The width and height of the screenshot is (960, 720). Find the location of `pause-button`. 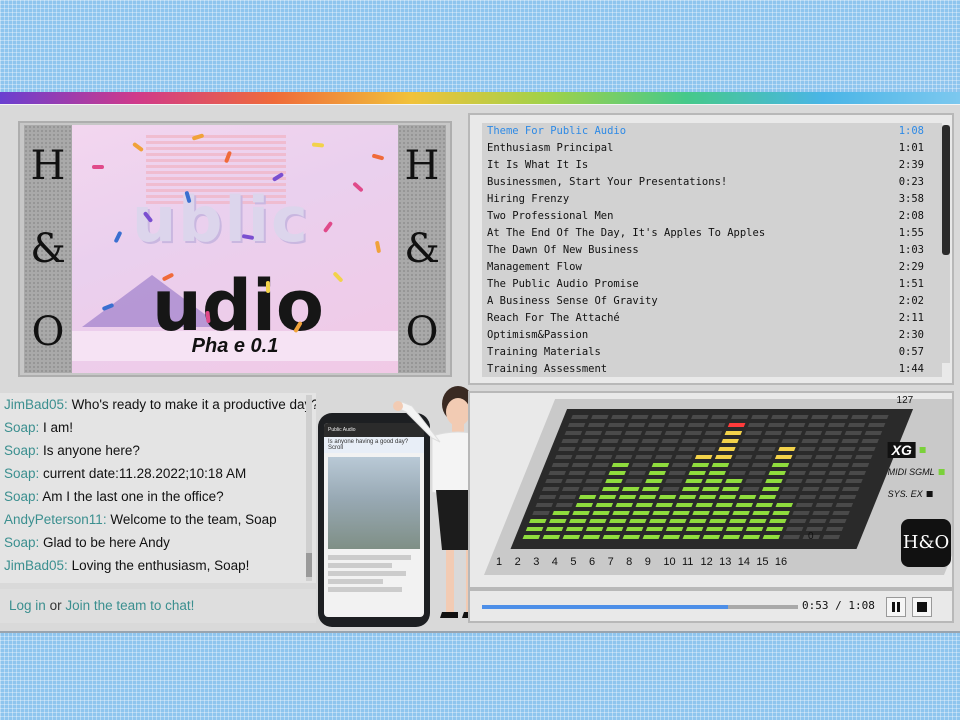

pause-button is located at coordinates (896, 607).